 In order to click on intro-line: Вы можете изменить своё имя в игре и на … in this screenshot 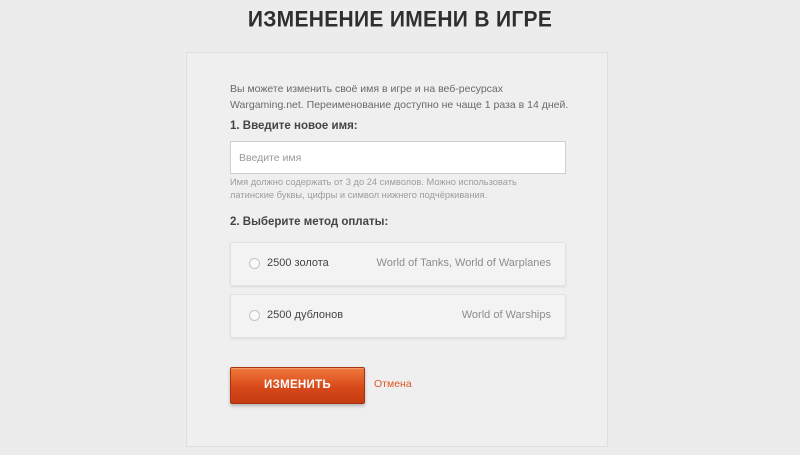, I will do `click(367, 89)`.